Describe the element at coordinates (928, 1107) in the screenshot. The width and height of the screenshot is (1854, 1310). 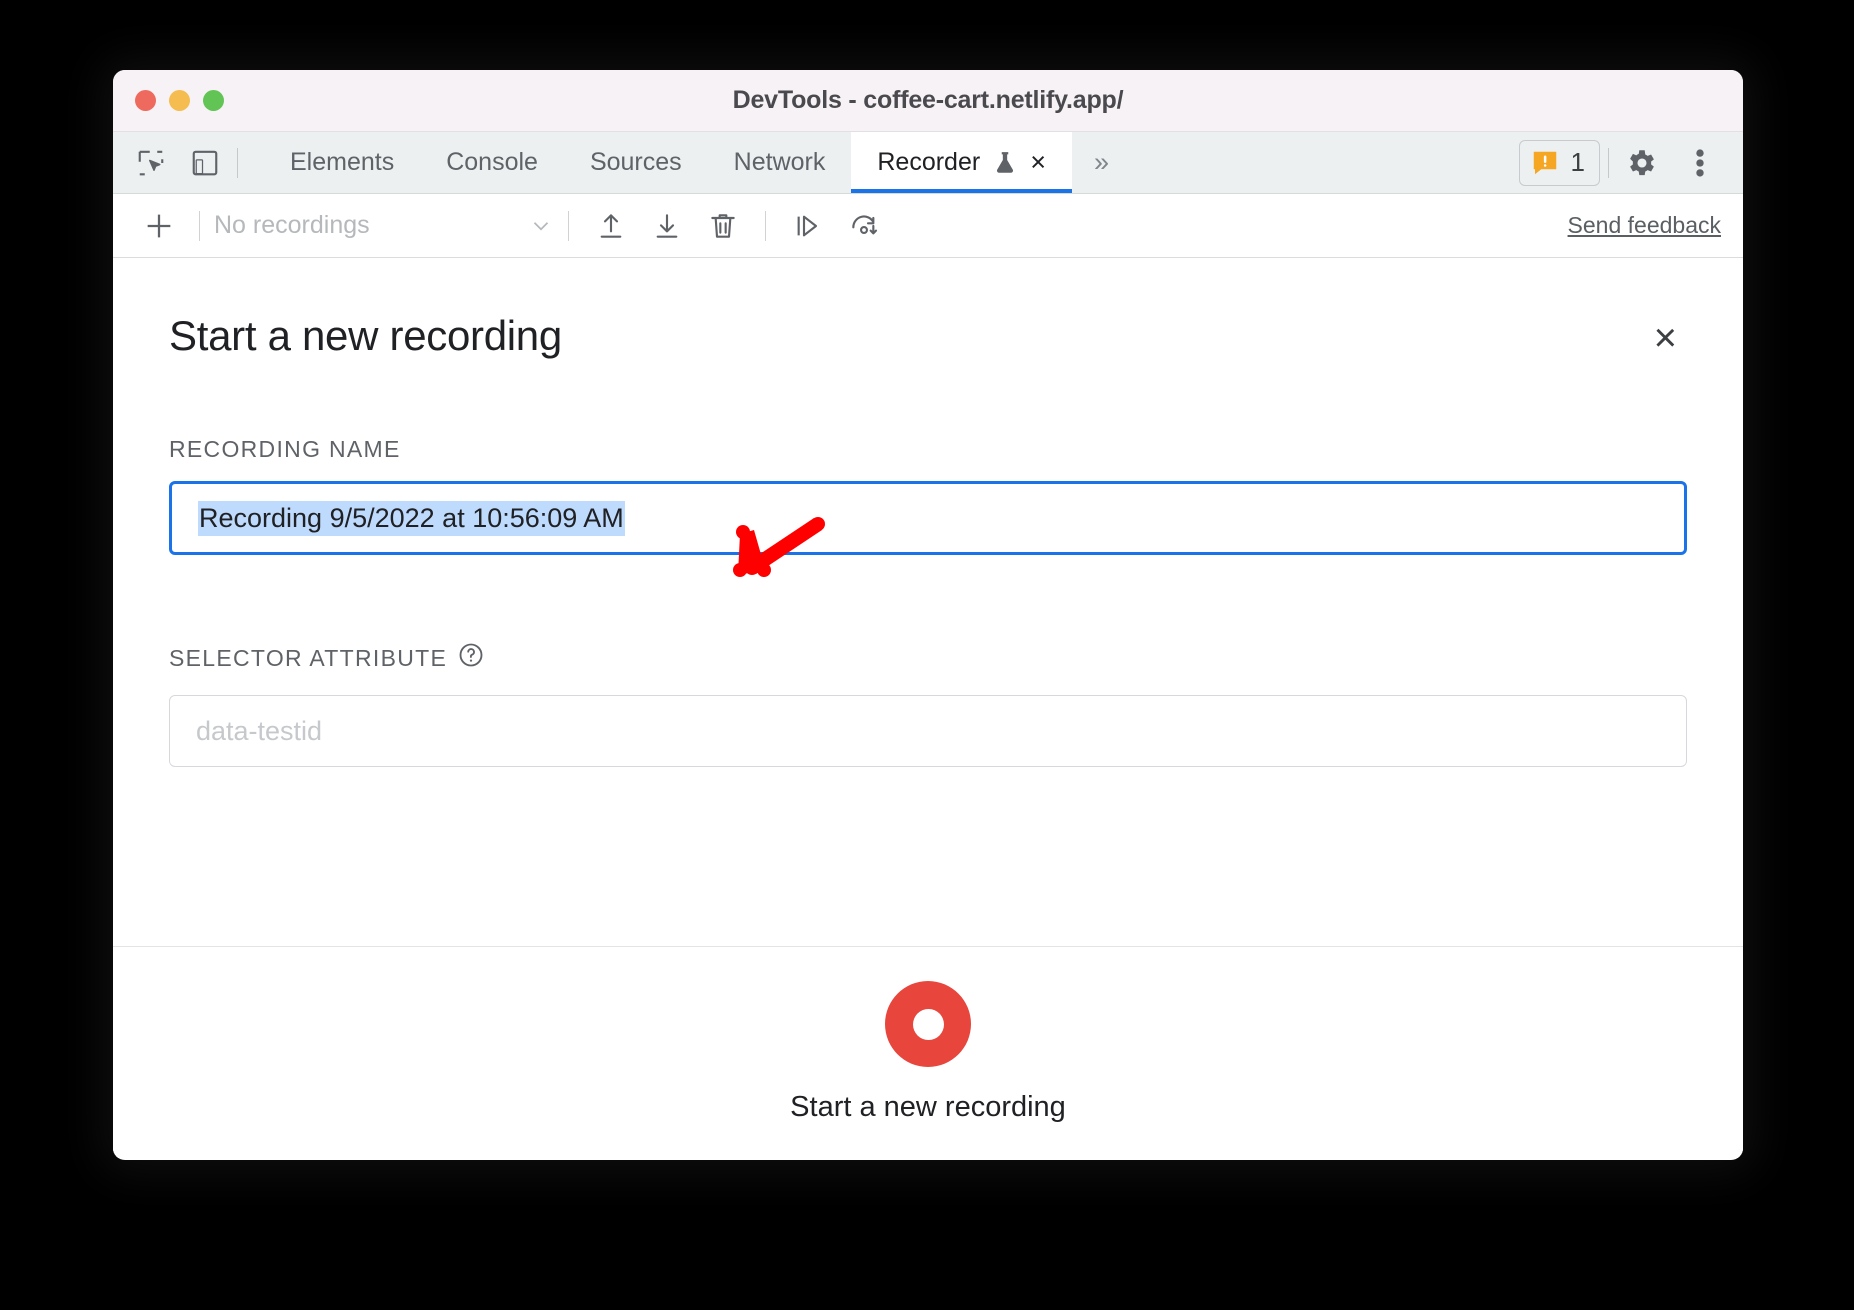
I see `start-recording-button-label: Start a new recording` at that location.